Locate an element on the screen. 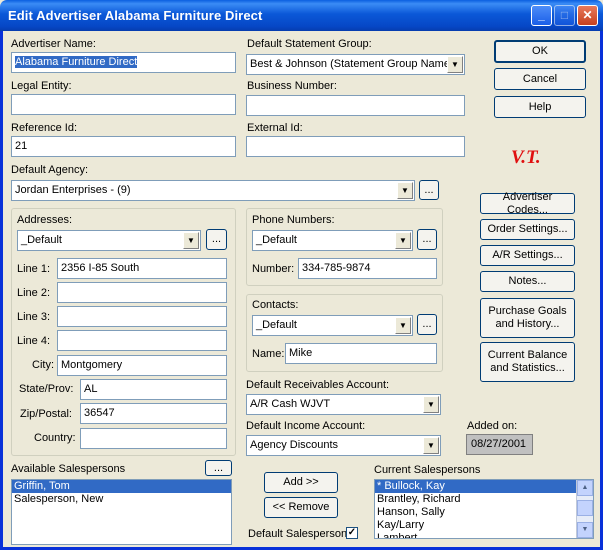 This screenshot has height=550, width=603. checkmark-icon: ✓ is located at coordinates (352, 532).